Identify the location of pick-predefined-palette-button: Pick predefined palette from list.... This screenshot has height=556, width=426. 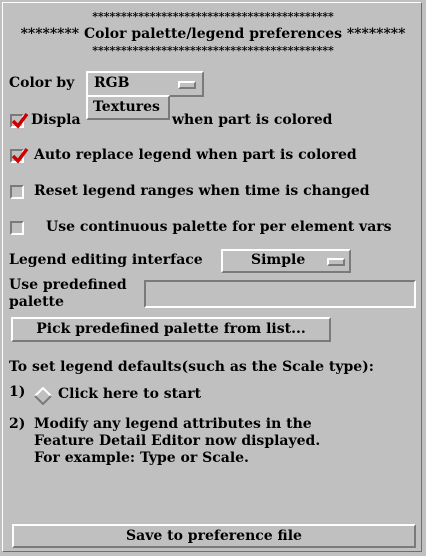
(171, 329).